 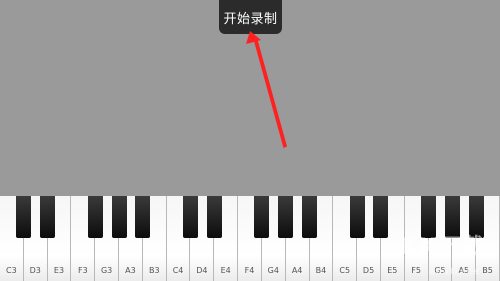 What do you see at coordinates (321, 270) in the screenshot?
I see `white-key-label: B4` at bounding box center [321, 270].